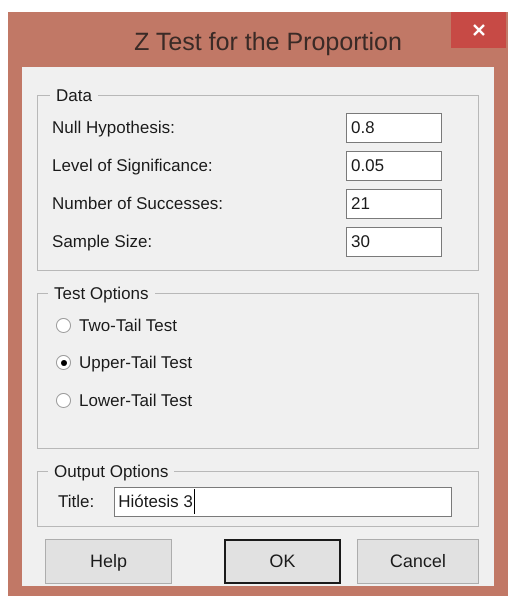 The width and height of the screenshot is (508, 603). What do you see at coordinates (135, 363) in the screenshot?
I see `option-label: Upper-Tail Test` at bounding box center [135, 363].